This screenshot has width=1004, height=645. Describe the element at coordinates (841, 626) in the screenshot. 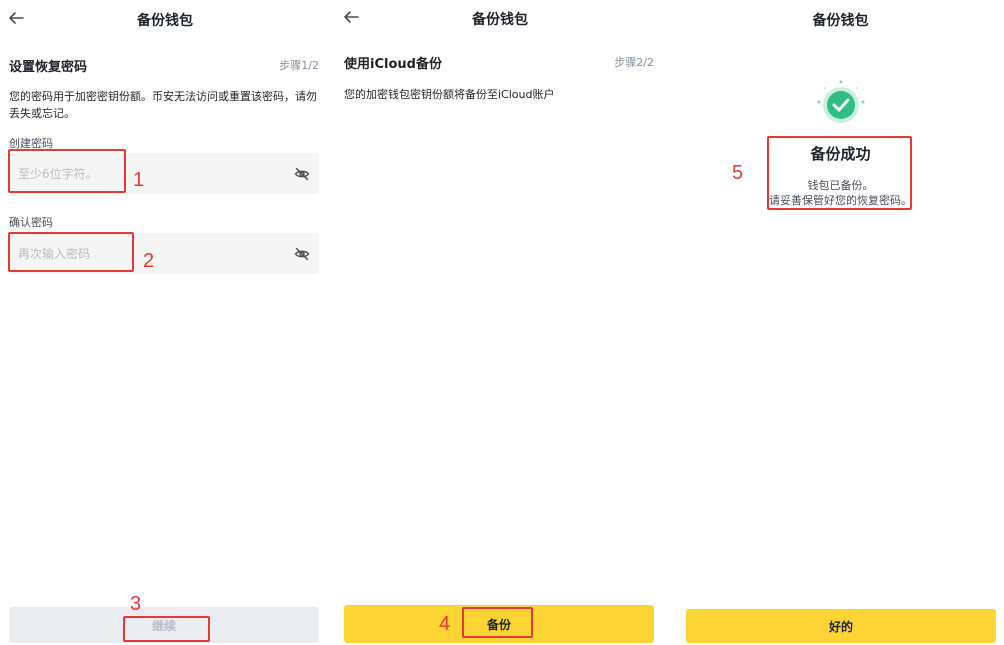

I see `ok-button: 好的` at that location.